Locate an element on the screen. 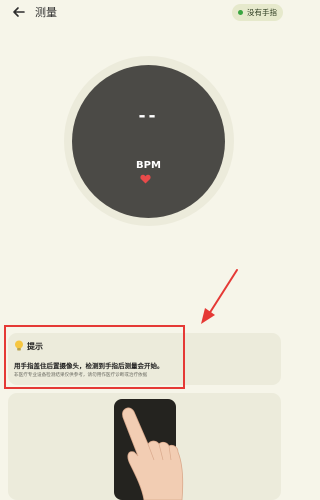 The height and width of the screenshot is (500, 320). status-dot-icon is located at coordinates (240, 12).